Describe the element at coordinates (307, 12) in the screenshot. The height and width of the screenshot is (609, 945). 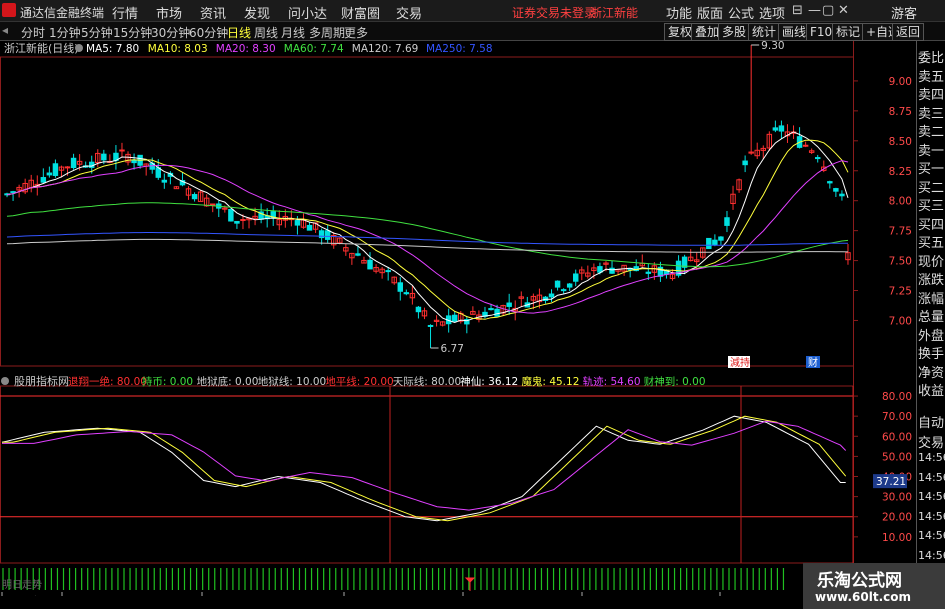
I see `menu-item-4: 问小达` at that location.